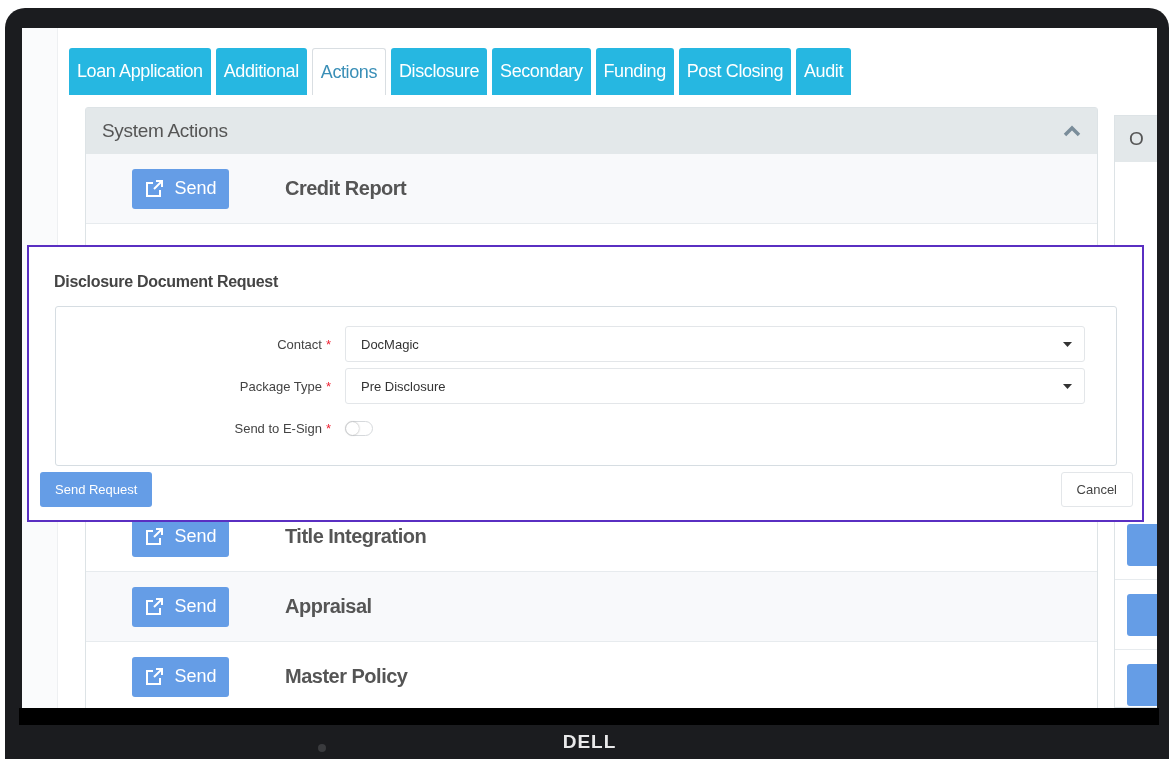 The height and width of the screenshot is (759, 1169). I want to click on tab: Audit, so click(824, 71).